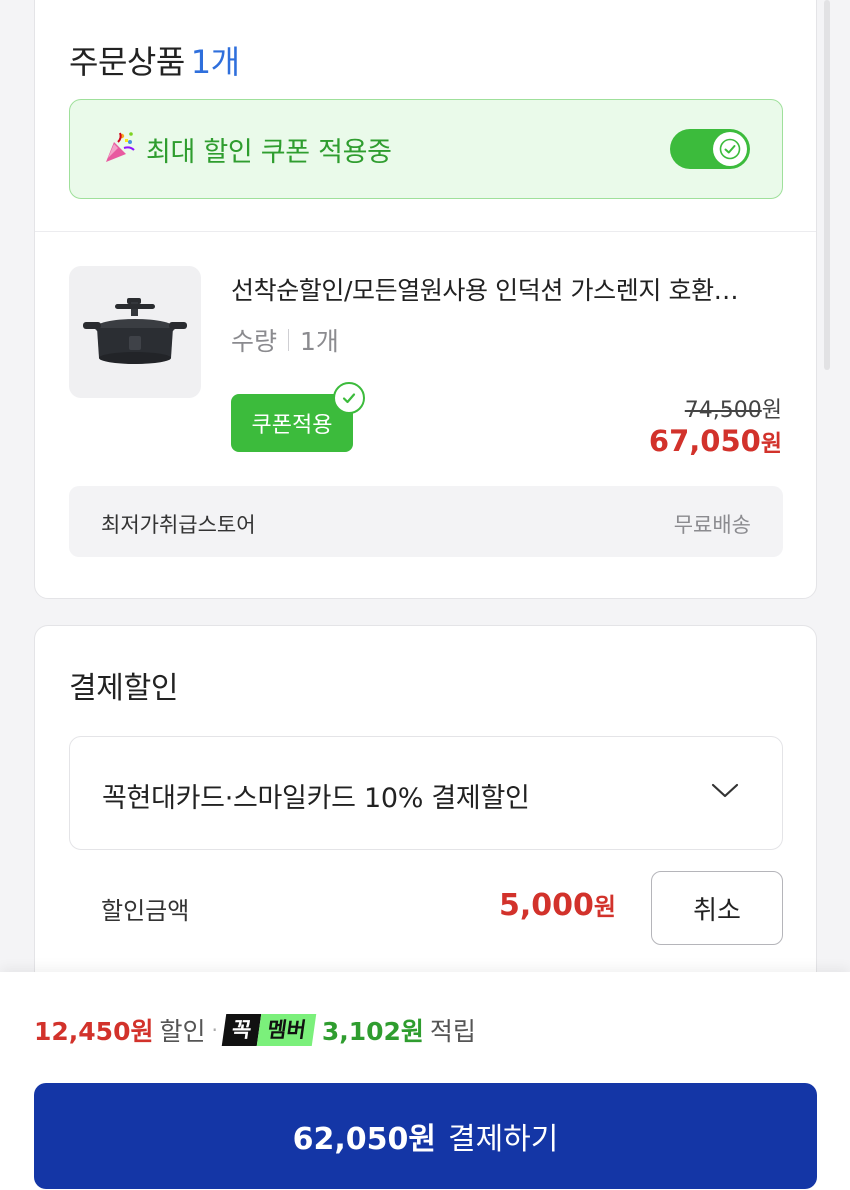 This screenshot has height=1190, width=850. Describe the element at coordinates (725, 790) in the screenshot. I see `chevron-down-icon` at that location.